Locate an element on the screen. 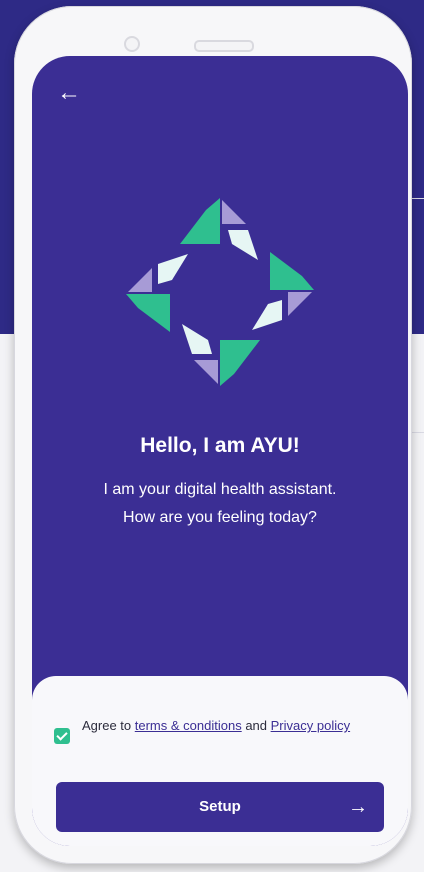 This screenshot has height=872, width=424. greeting-title: Hello, I am AYU! is located at coordinates (220, 445).